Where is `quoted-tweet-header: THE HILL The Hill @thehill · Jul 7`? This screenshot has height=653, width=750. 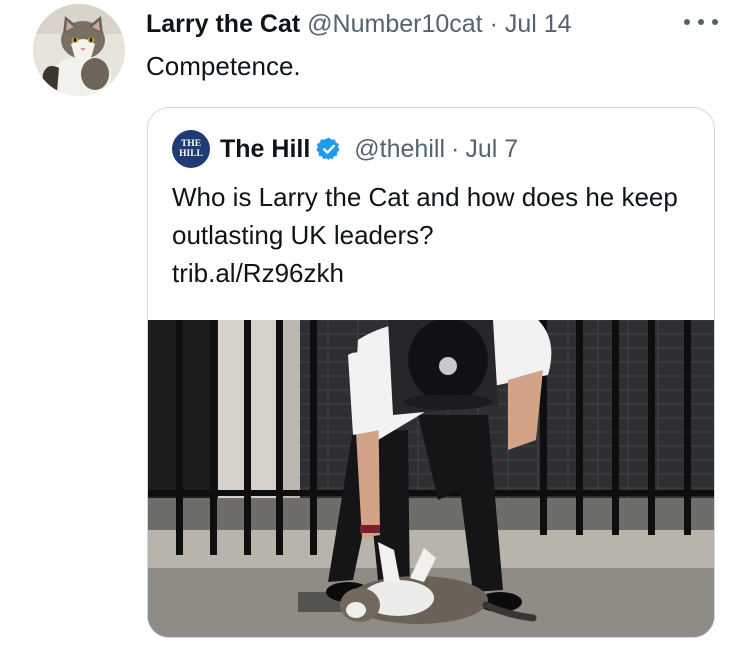
quoted-tweet-header: THE HILL The Hill @thehill · Jul 7 is located at coordinates (345, 149).